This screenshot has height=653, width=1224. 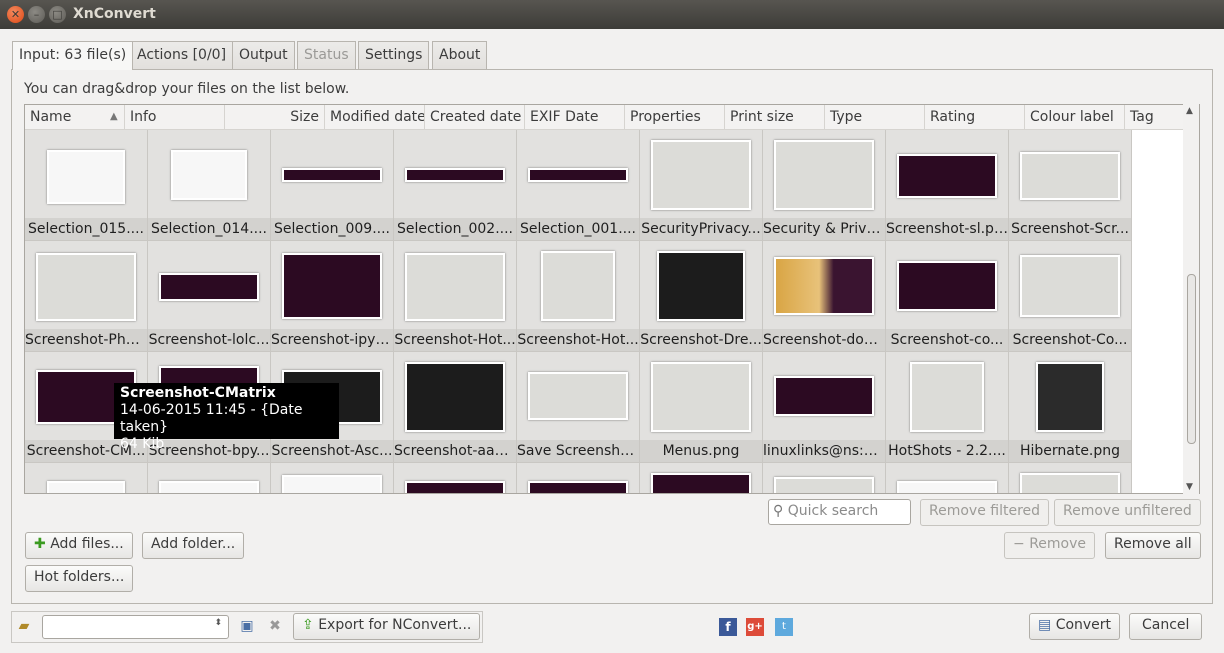 What do you see at coordinates (755, 627) in the screenshot?
I see `googleplus-icon: g+` at bounding box center [755, 627].